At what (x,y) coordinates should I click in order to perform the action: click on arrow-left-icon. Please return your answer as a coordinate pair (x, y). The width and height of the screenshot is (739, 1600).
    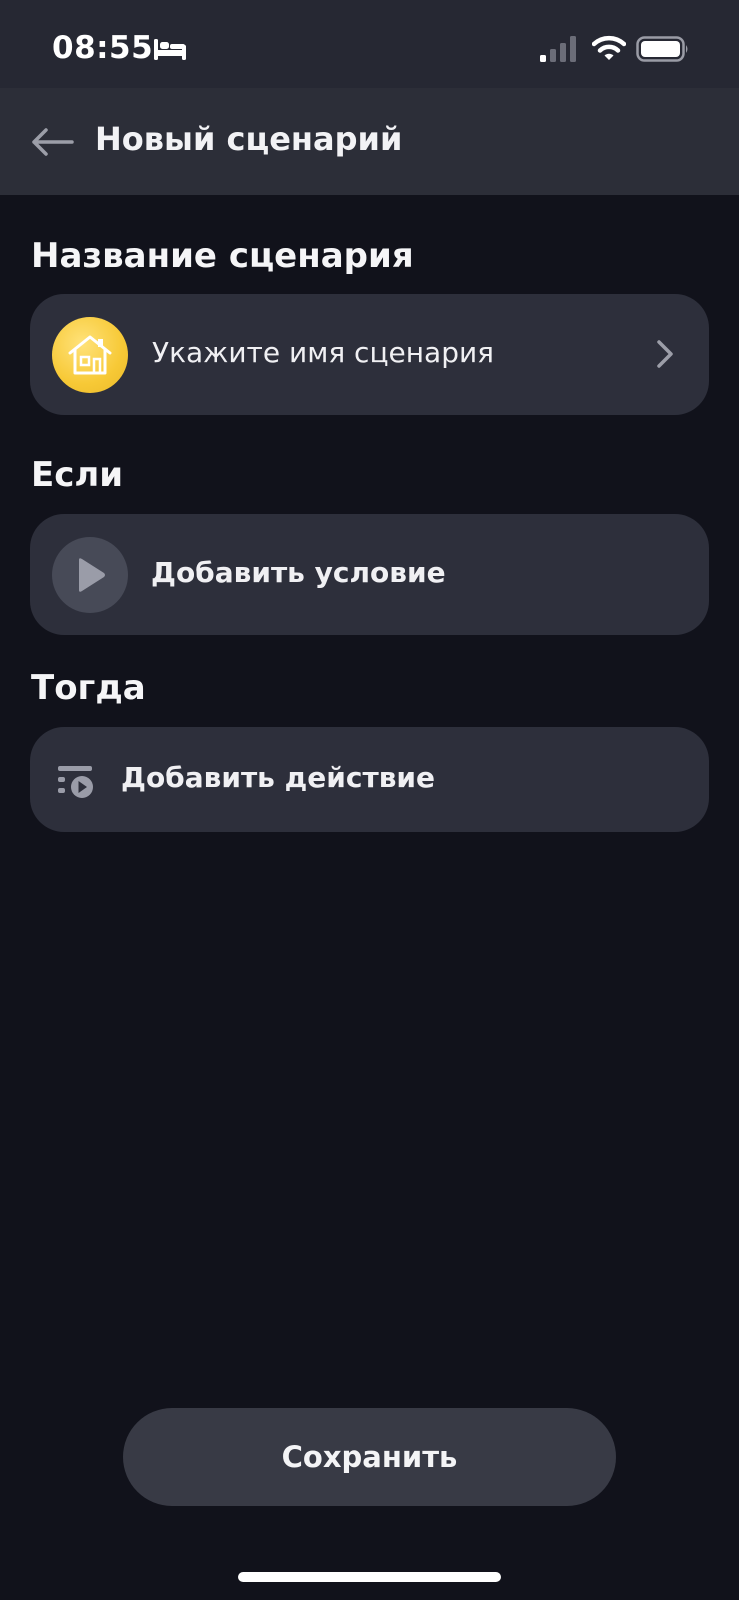
    Looking at the image, I should click on (53, 142).